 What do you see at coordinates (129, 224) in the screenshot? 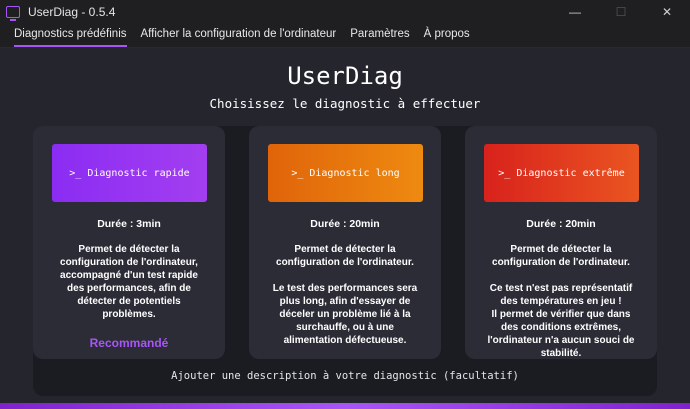
I see `duration-label: Durée : 3min` at bounding box center [129, 224].